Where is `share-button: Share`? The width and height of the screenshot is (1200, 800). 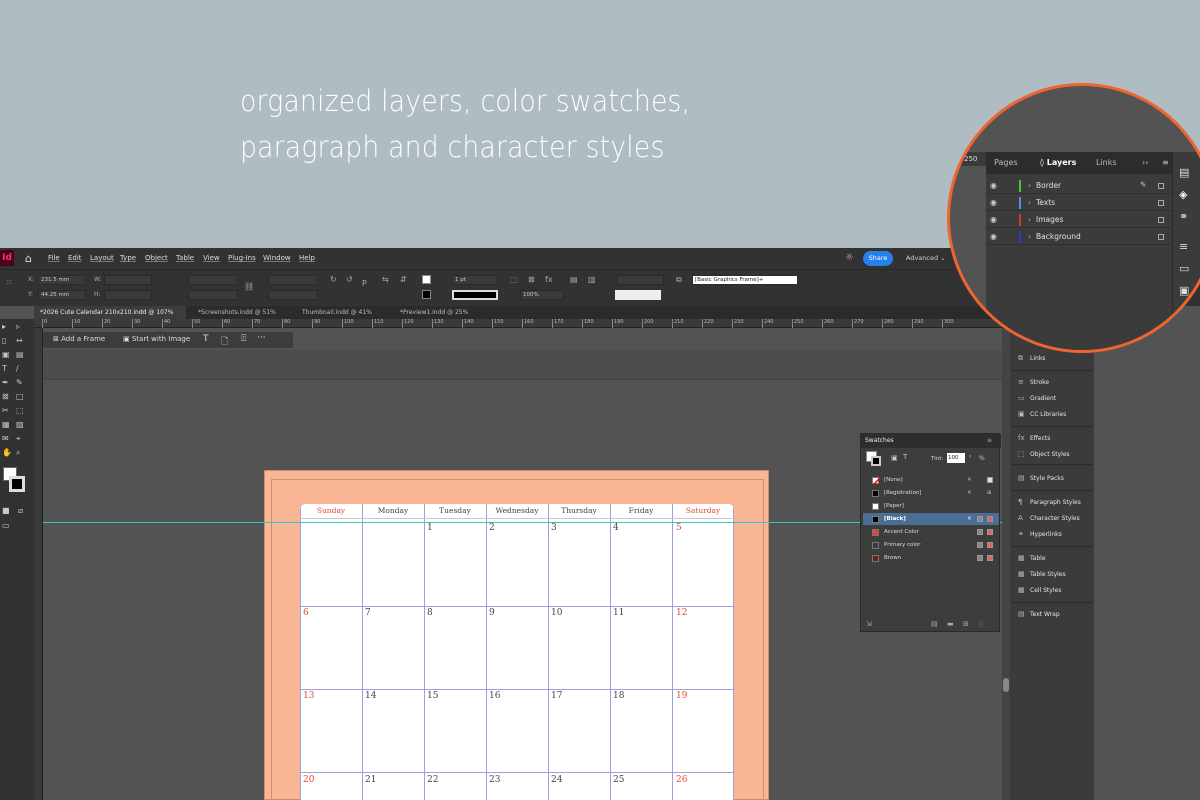 share-button: Share is located at coordinates (878, 258).